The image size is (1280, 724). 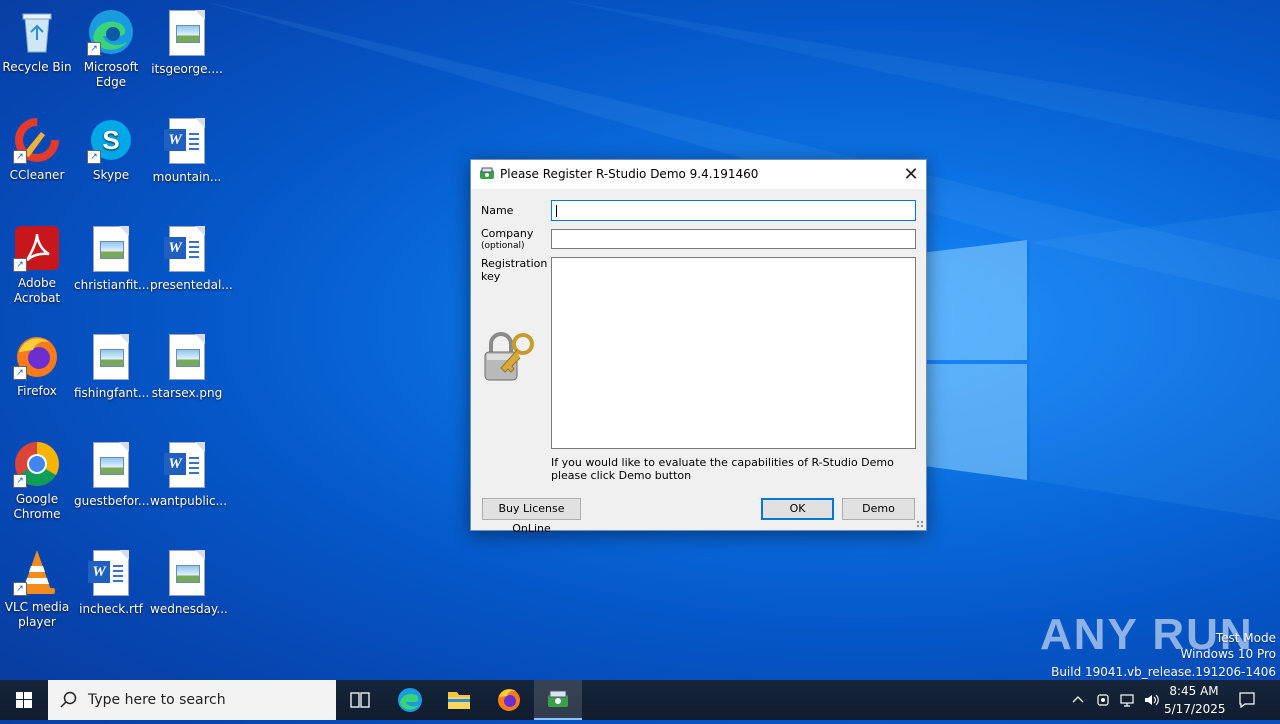 What do you see at coordinates (556, 211) in the screenshot?
I see `text-caret` at bounding box center [556, 211].